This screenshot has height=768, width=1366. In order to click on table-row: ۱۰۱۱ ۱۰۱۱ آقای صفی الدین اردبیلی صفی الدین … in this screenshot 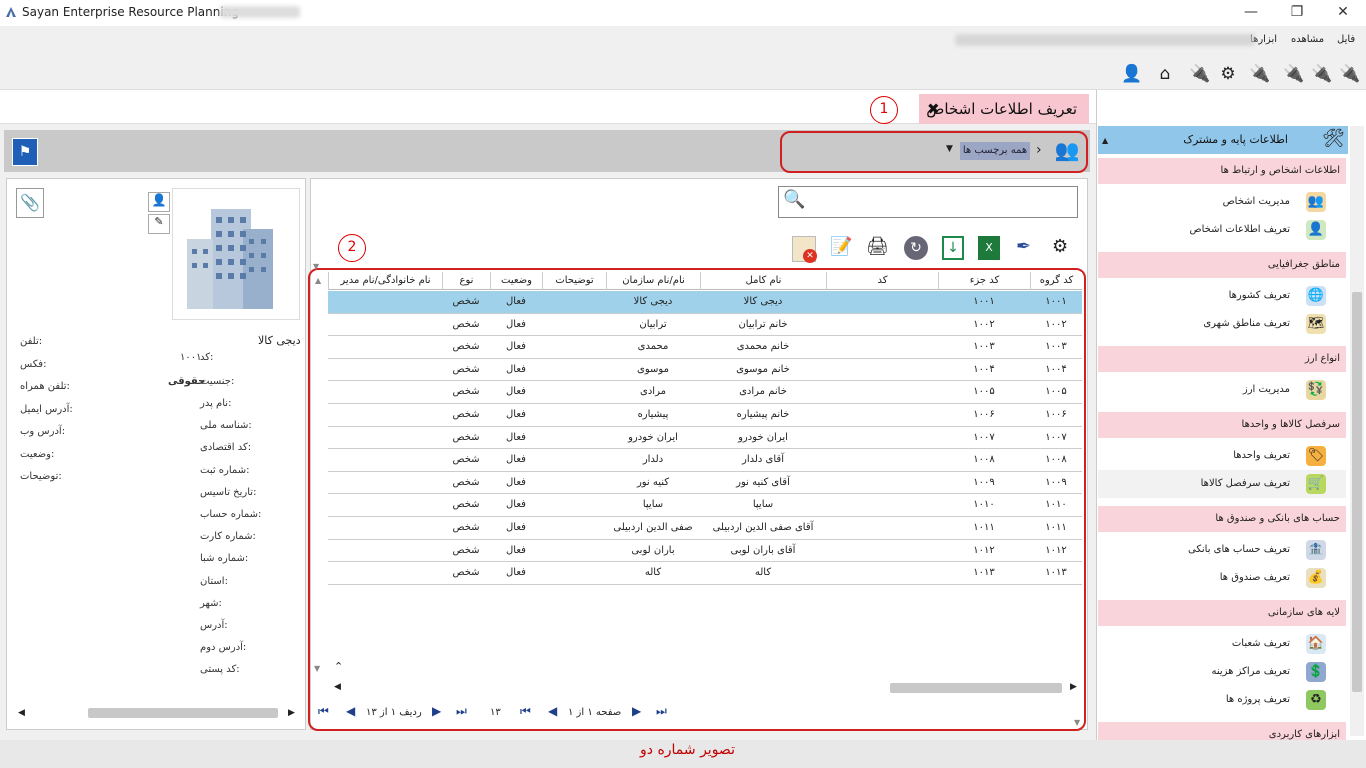, I will do `click(705, 528)`.